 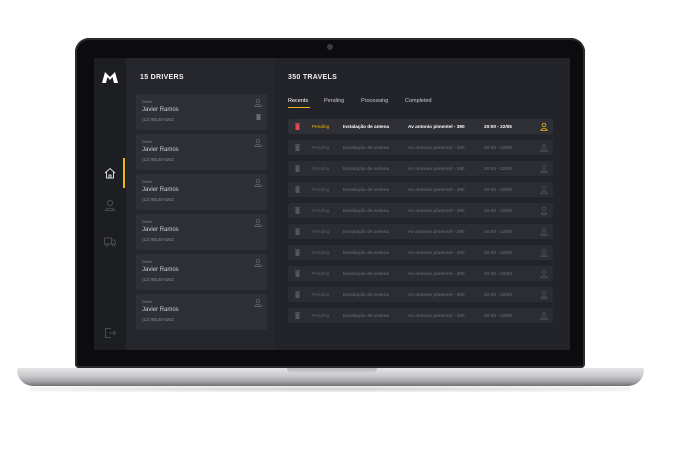 What do you see at coordinates (124, 173) in the screenshot?
I see `active-indicator` at bounding box center [124, 173].